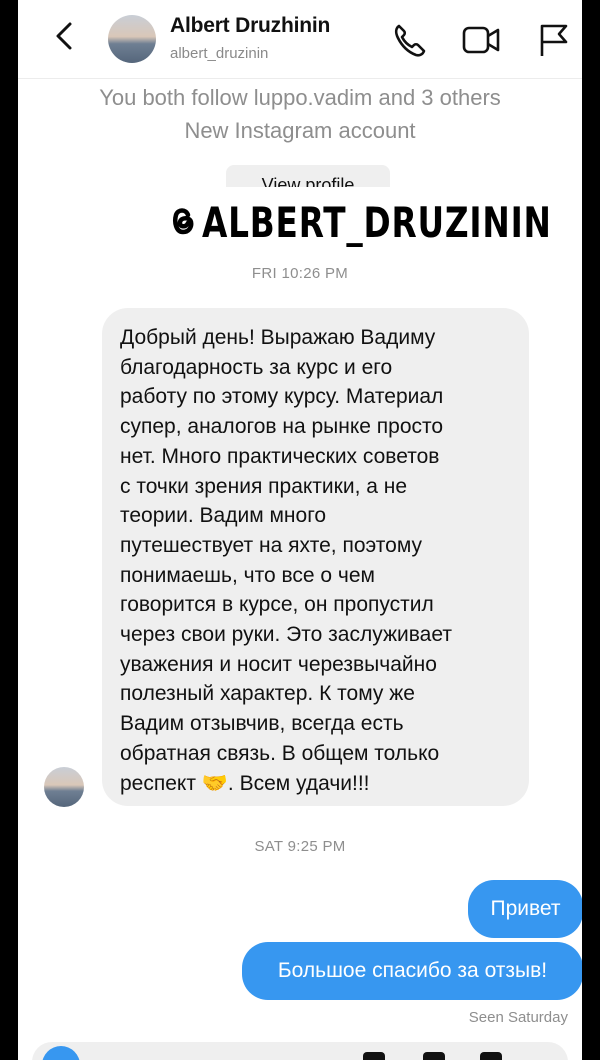  I want to click on message-line: теории. Вадим много, so click(223, 516).